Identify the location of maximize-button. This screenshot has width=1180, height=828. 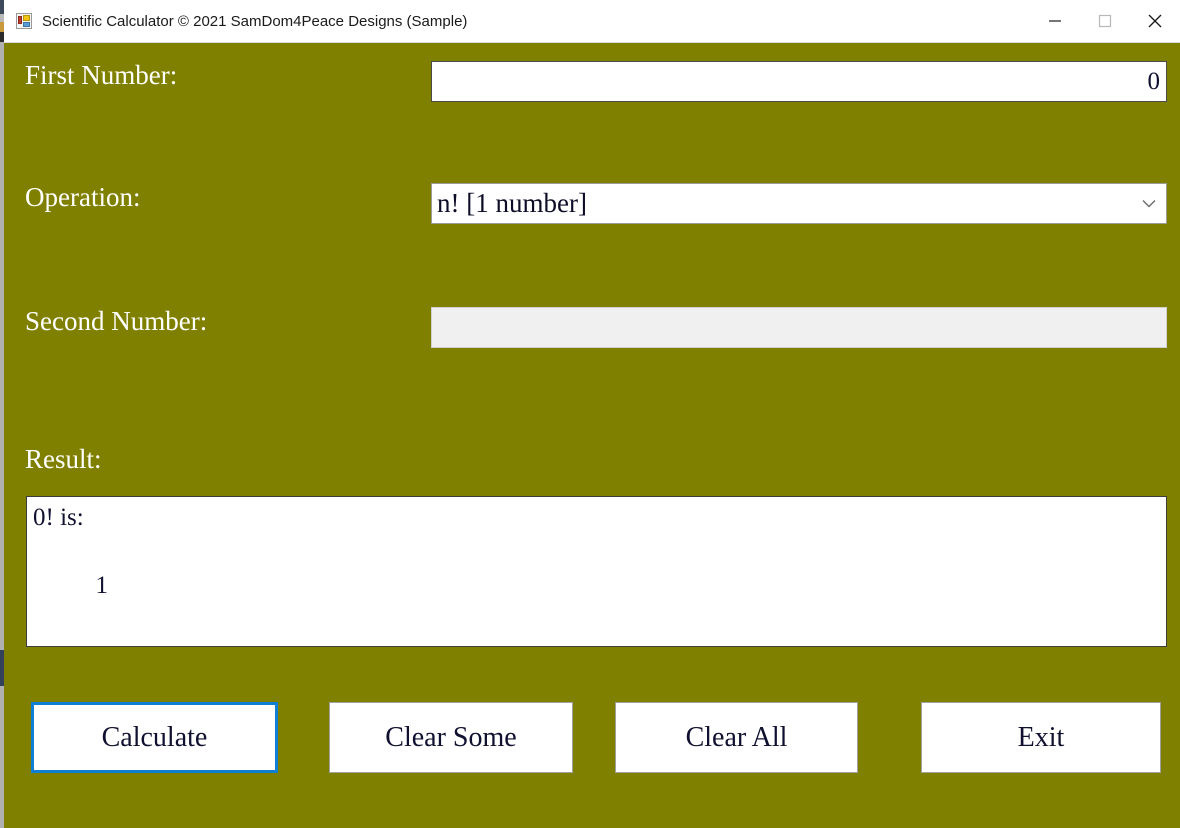
(1105, 21).